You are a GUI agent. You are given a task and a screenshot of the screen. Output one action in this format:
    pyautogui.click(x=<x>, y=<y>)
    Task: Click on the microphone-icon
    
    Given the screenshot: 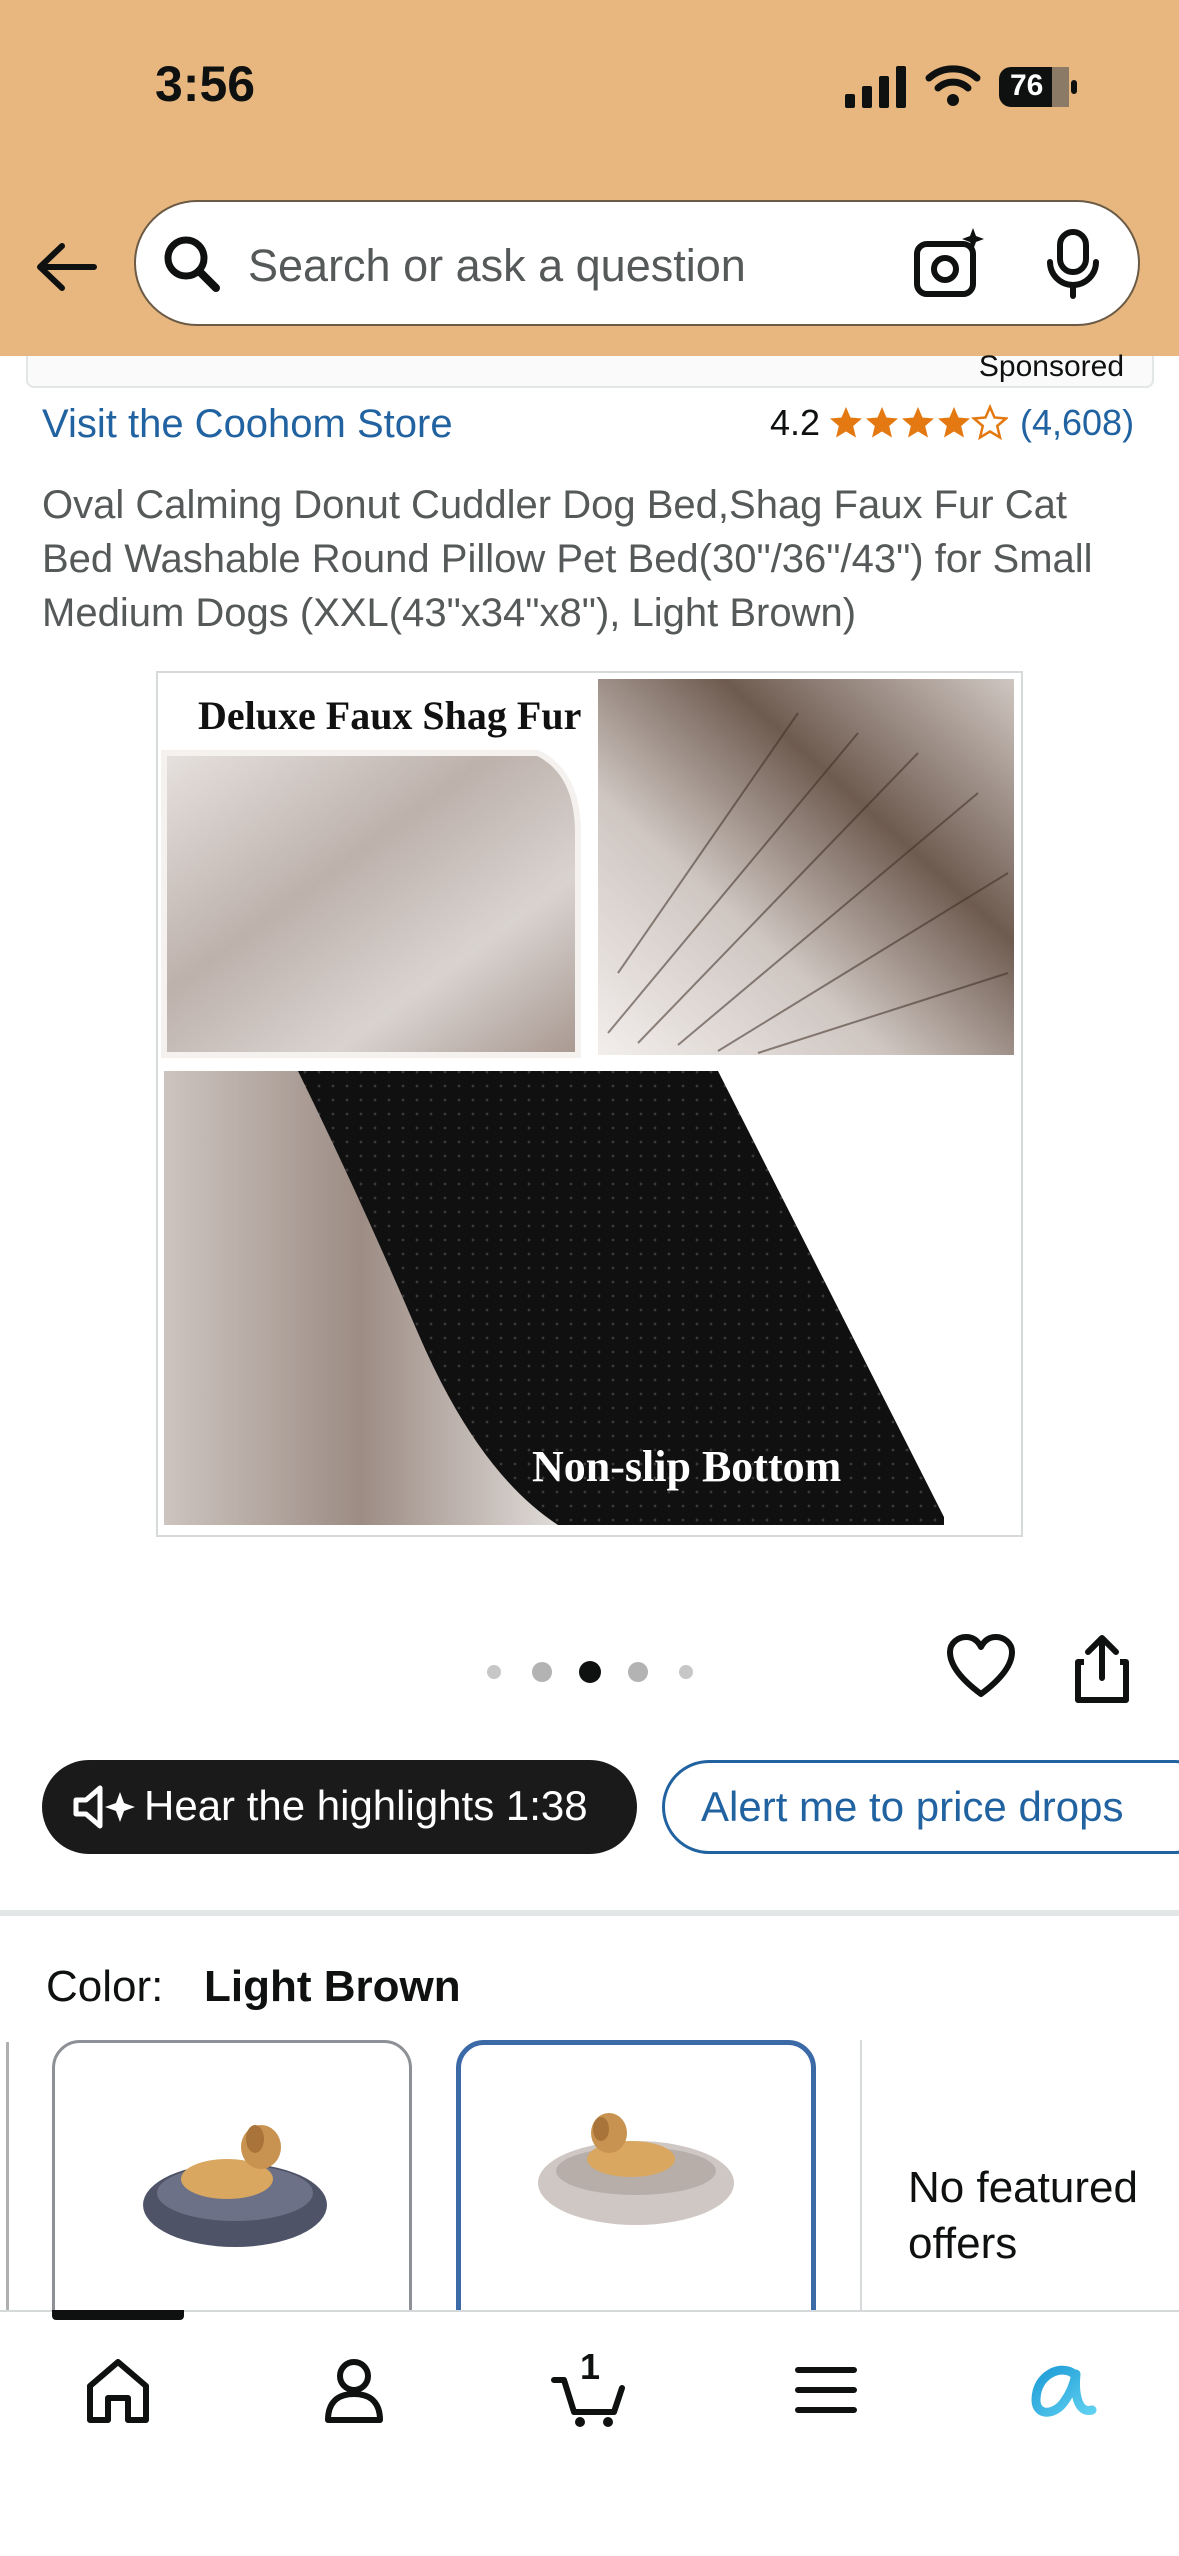 What is the action you would take?
    pyautogui.click(x=1073, y=264)
    